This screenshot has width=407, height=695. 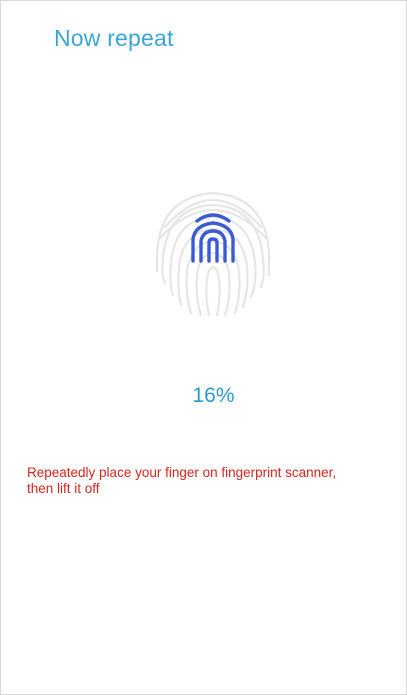 I want to click on fingerprint-ghost-ridges, so click(x=213, y=254).